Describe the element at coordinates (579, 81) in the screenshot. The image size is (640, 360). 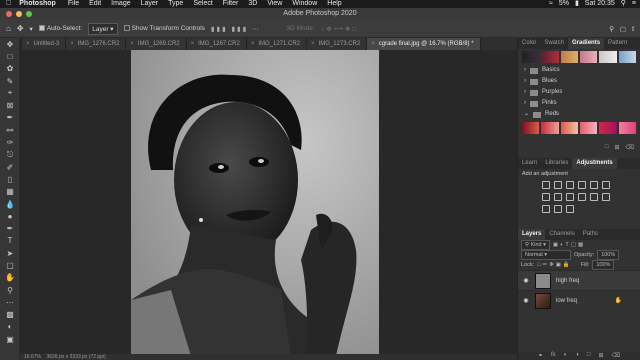
I see `gradient-folder: › Blues` at that location.